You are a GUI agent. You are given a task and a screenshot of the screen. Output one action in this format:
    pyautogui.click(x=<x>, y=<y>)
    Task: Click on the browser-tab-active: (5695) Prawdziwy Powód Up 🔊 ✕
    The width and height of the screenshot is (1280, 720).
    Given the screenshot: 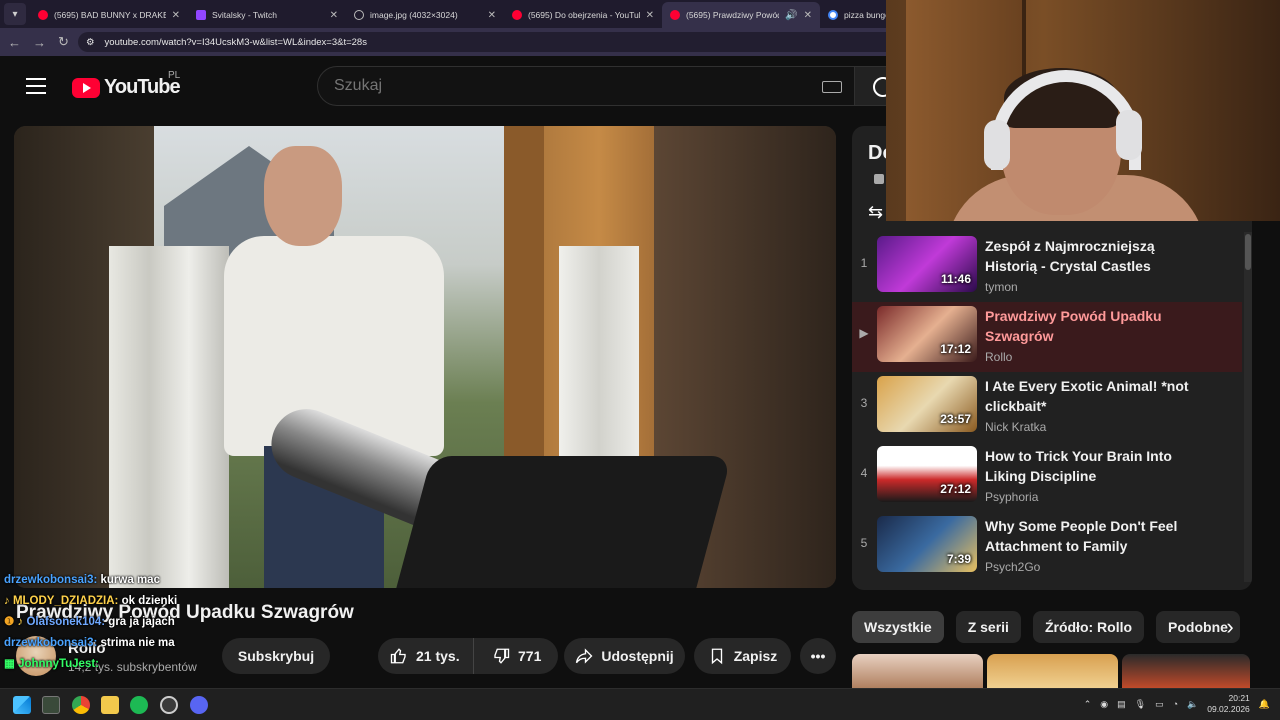 What is the action you would take?
    pyautogui.click(x=741, y=15)
    